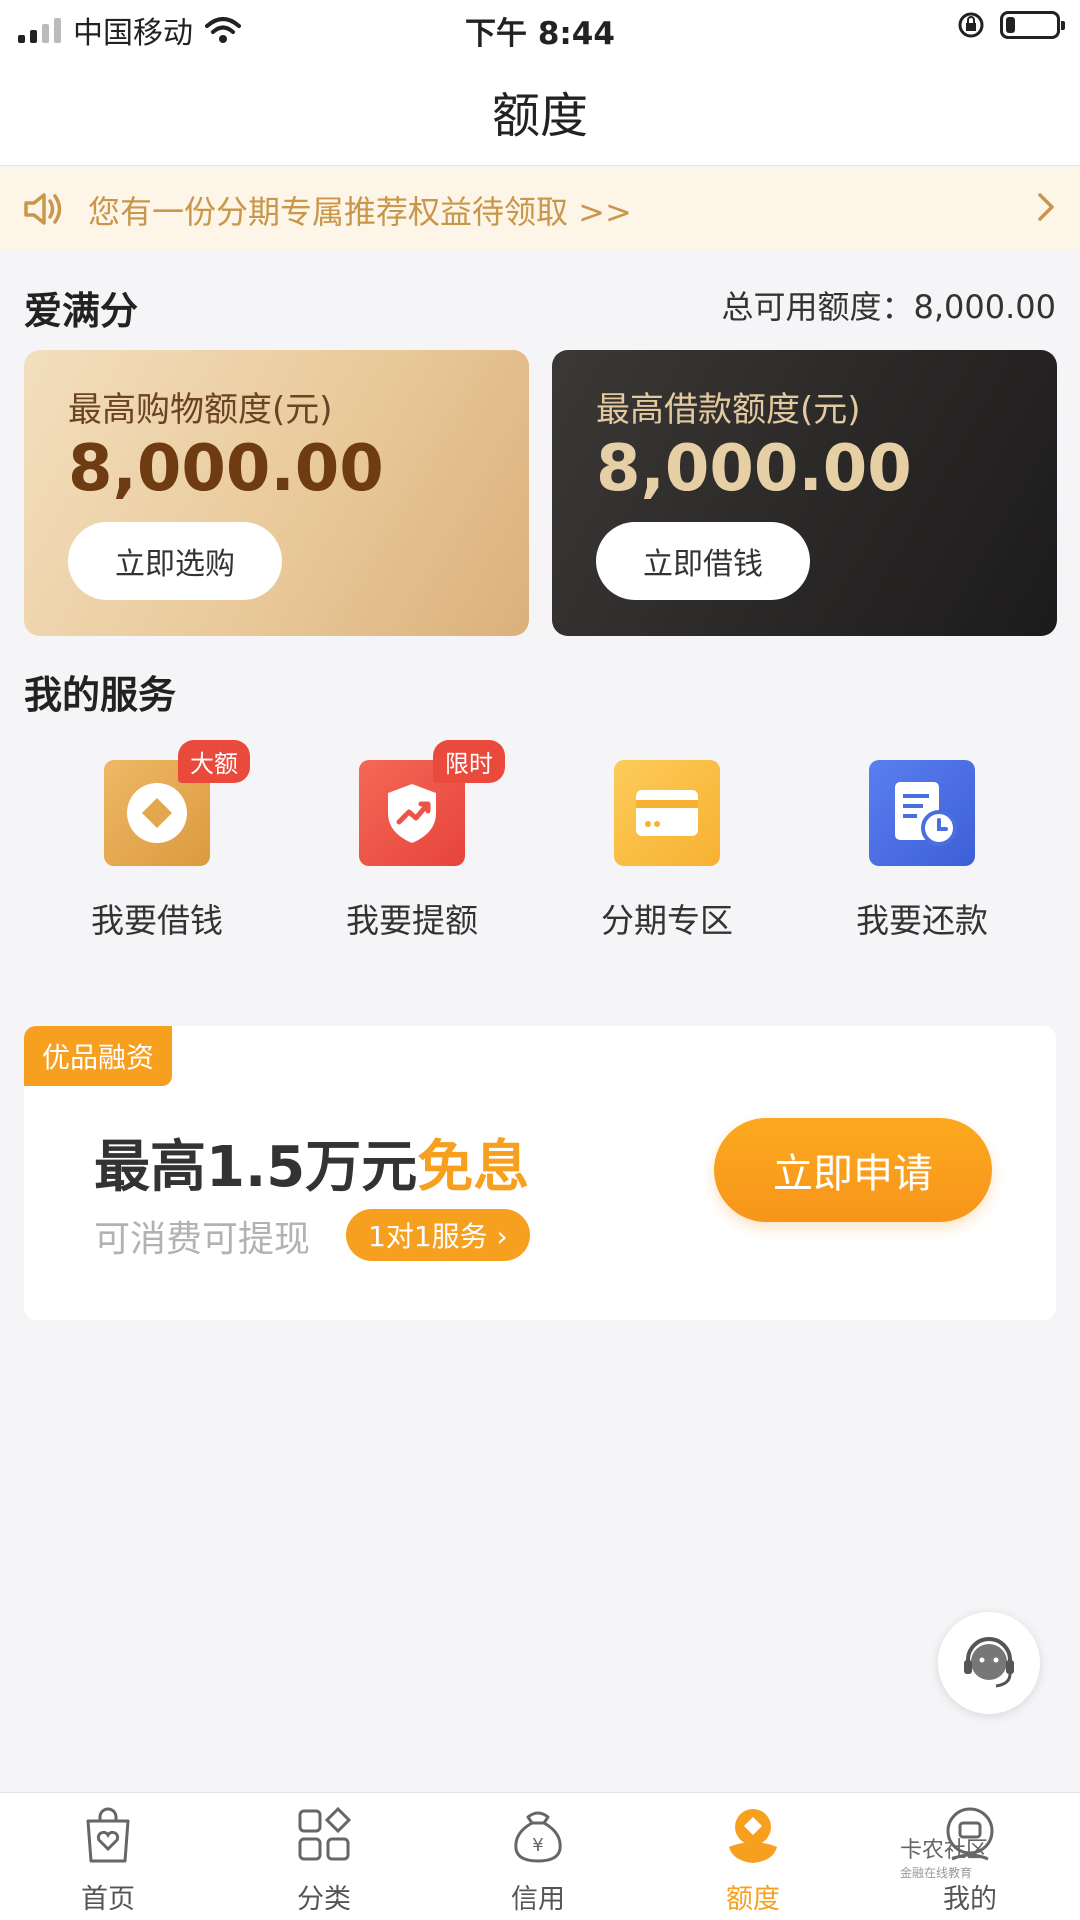 The height and width of the screenshot is (1920, 1080). I want to click on tab-credit: ¥ 信用, so click(538, 1859).